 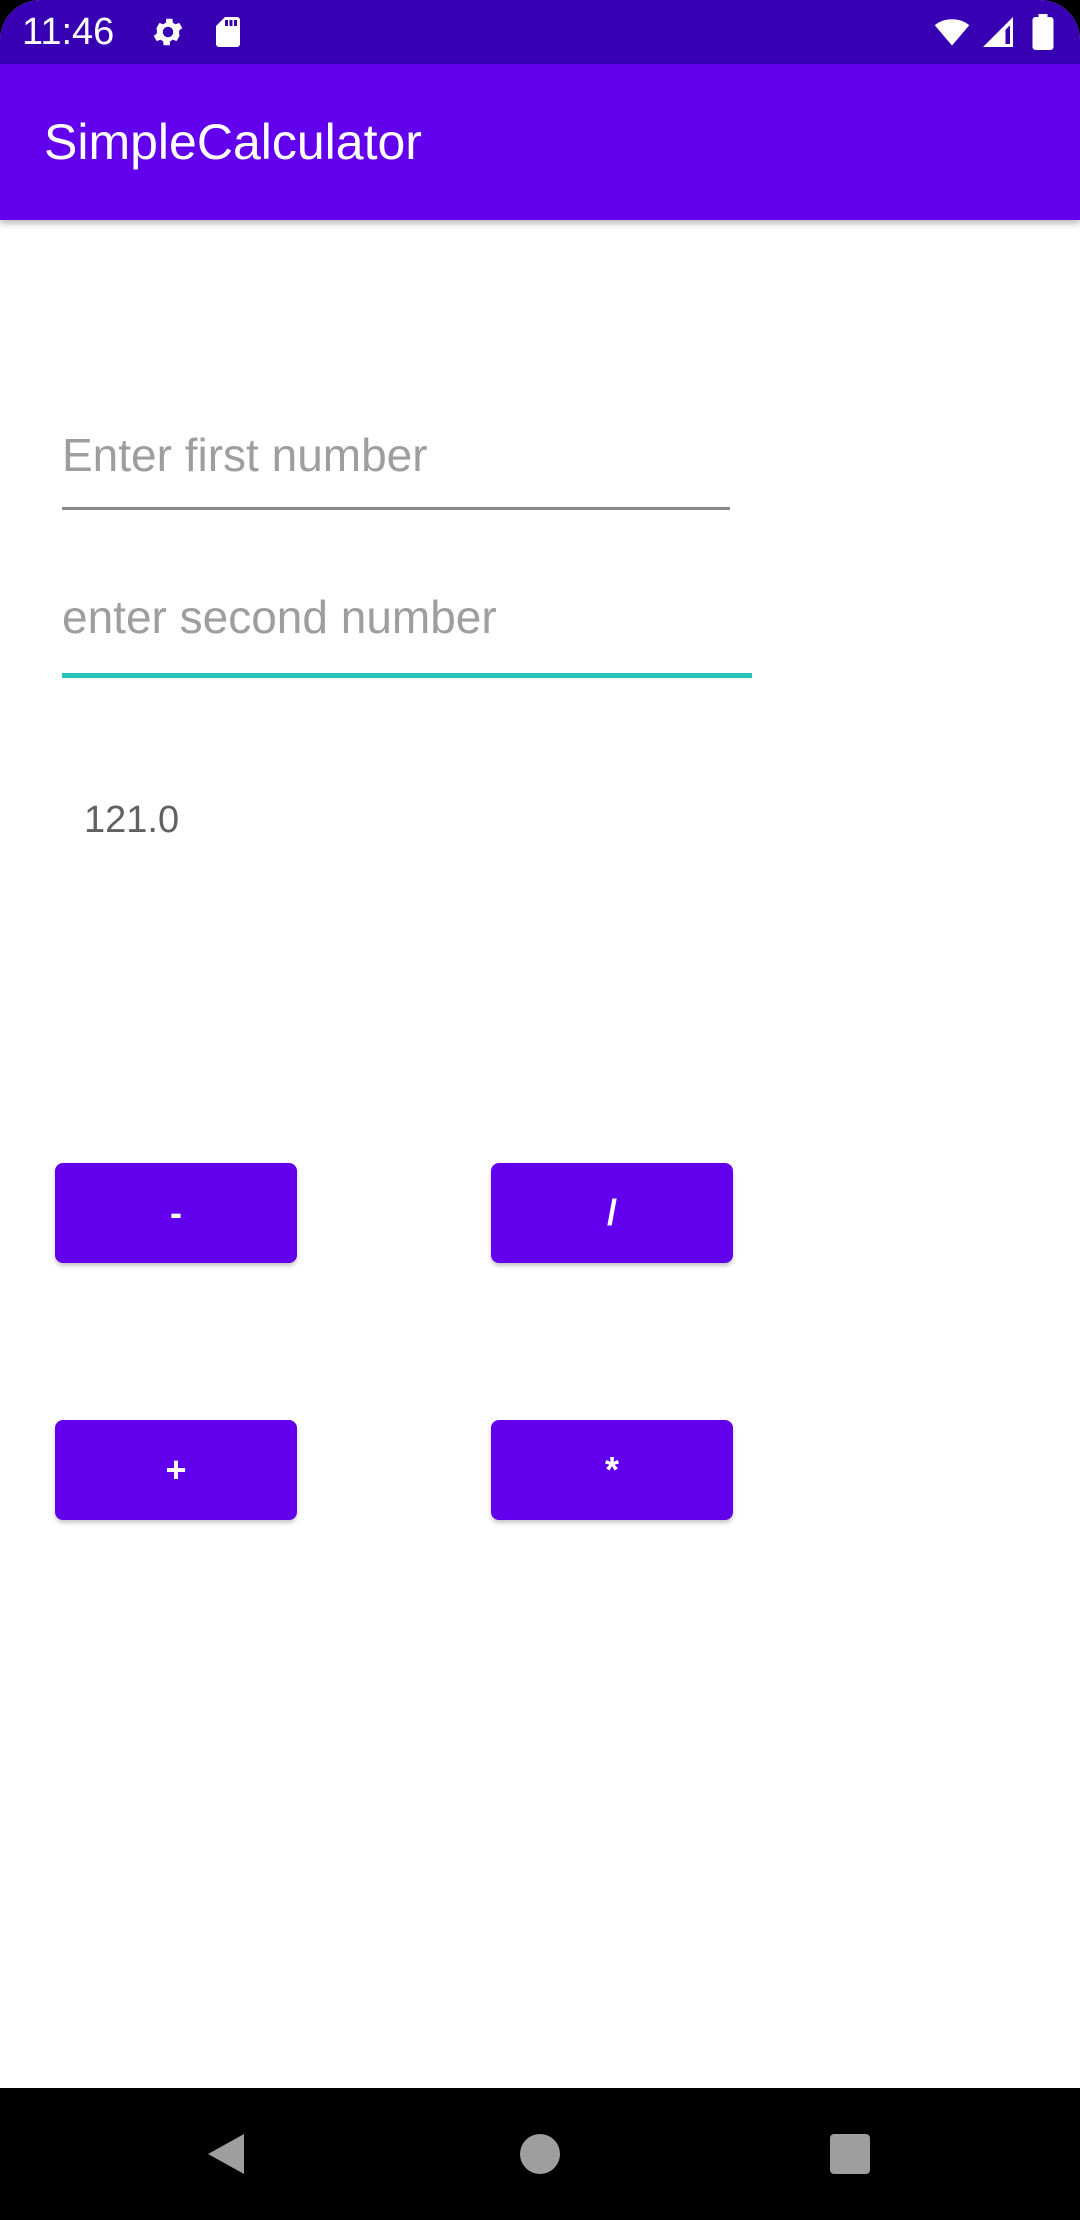 I want to click on settings-gear-icon, so click(x=168, y=32).